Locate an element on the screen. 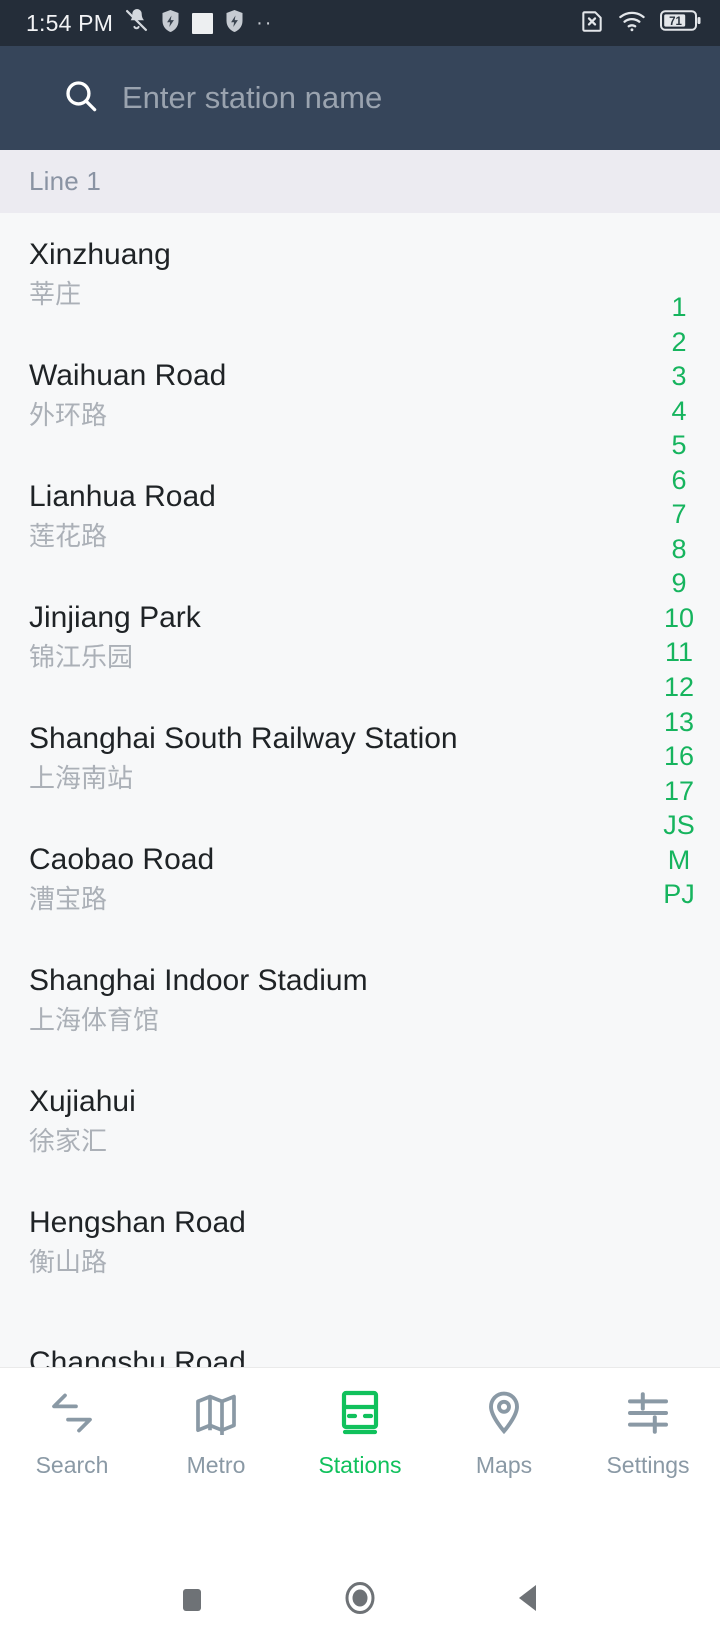 The height and width of the screenshot is (1650, 720). station-name-en: Lianhua Road is located at coordinates (122, 496).